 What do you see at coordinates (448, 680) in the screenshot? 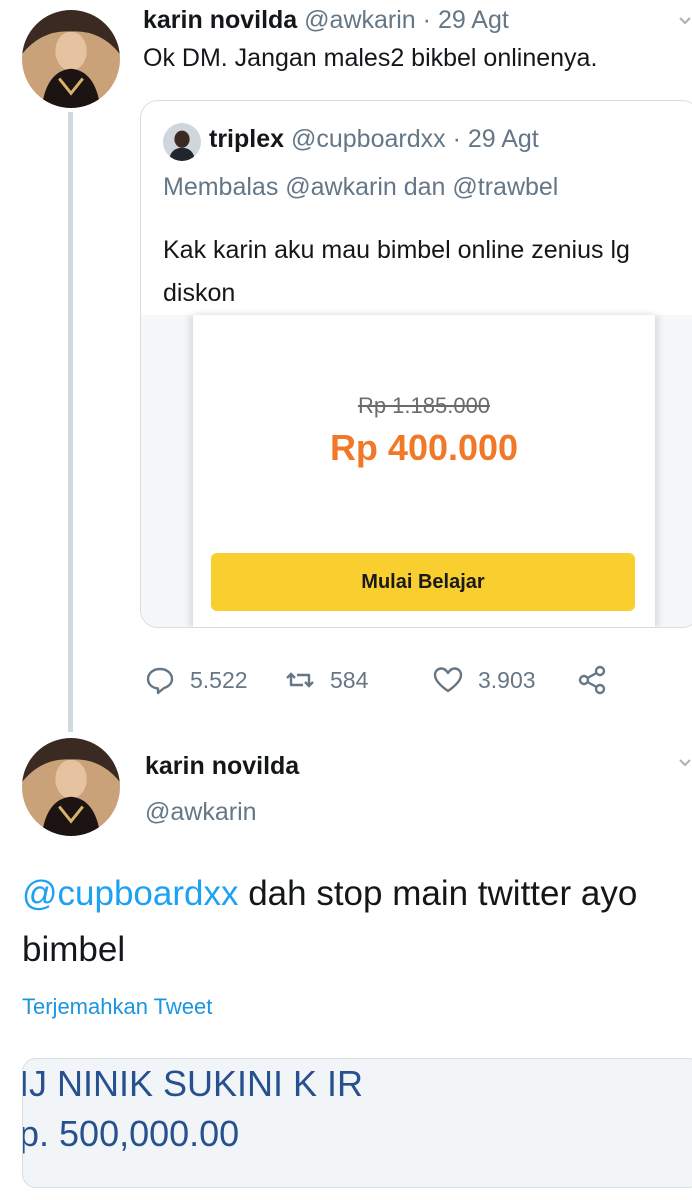
I see `like-icon` at bounding box center [448, 680].